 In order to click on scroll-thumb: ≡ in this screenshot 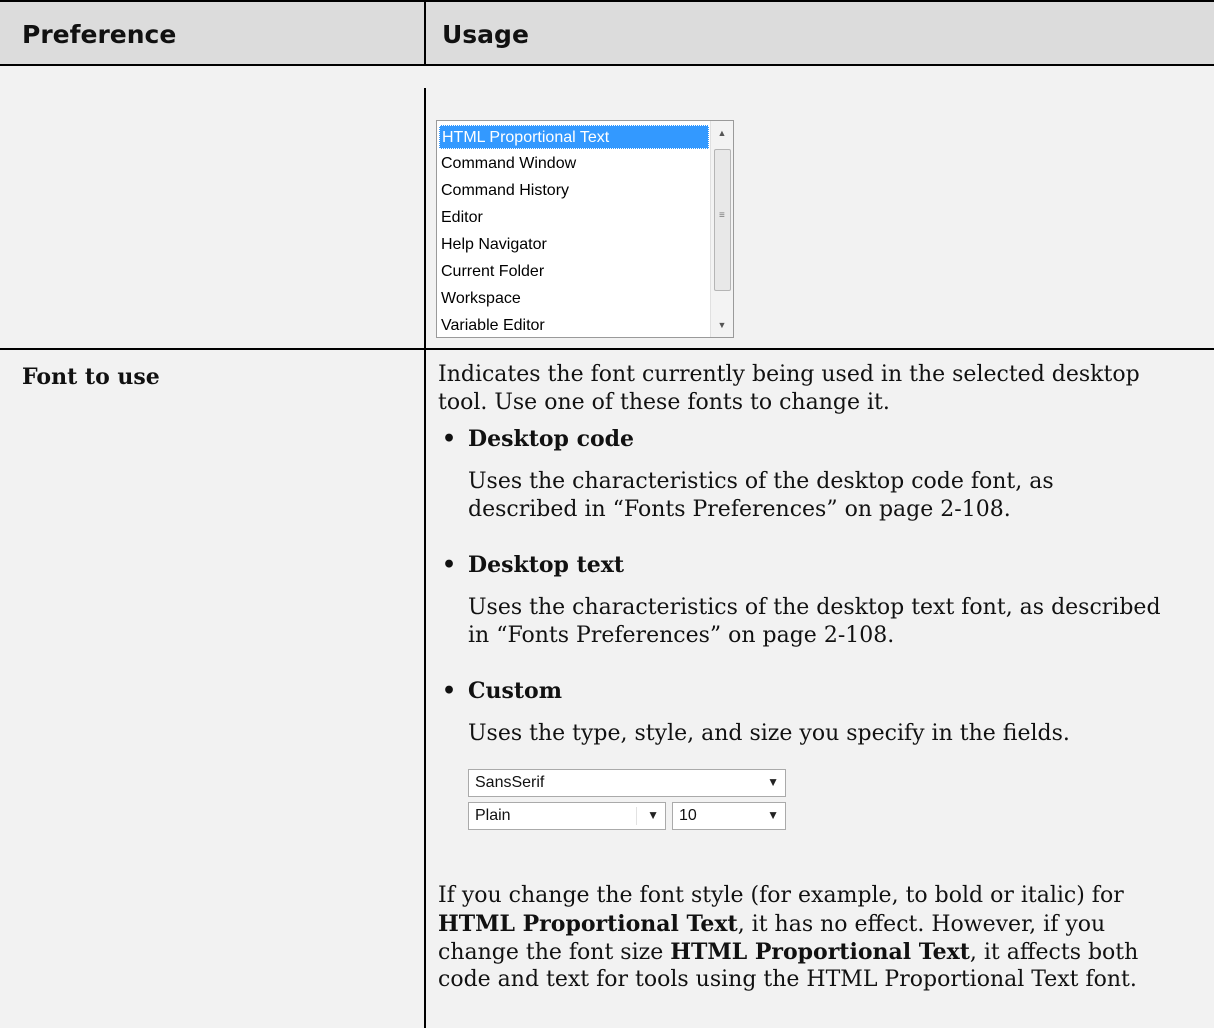, I will do `click(722, 220)`.